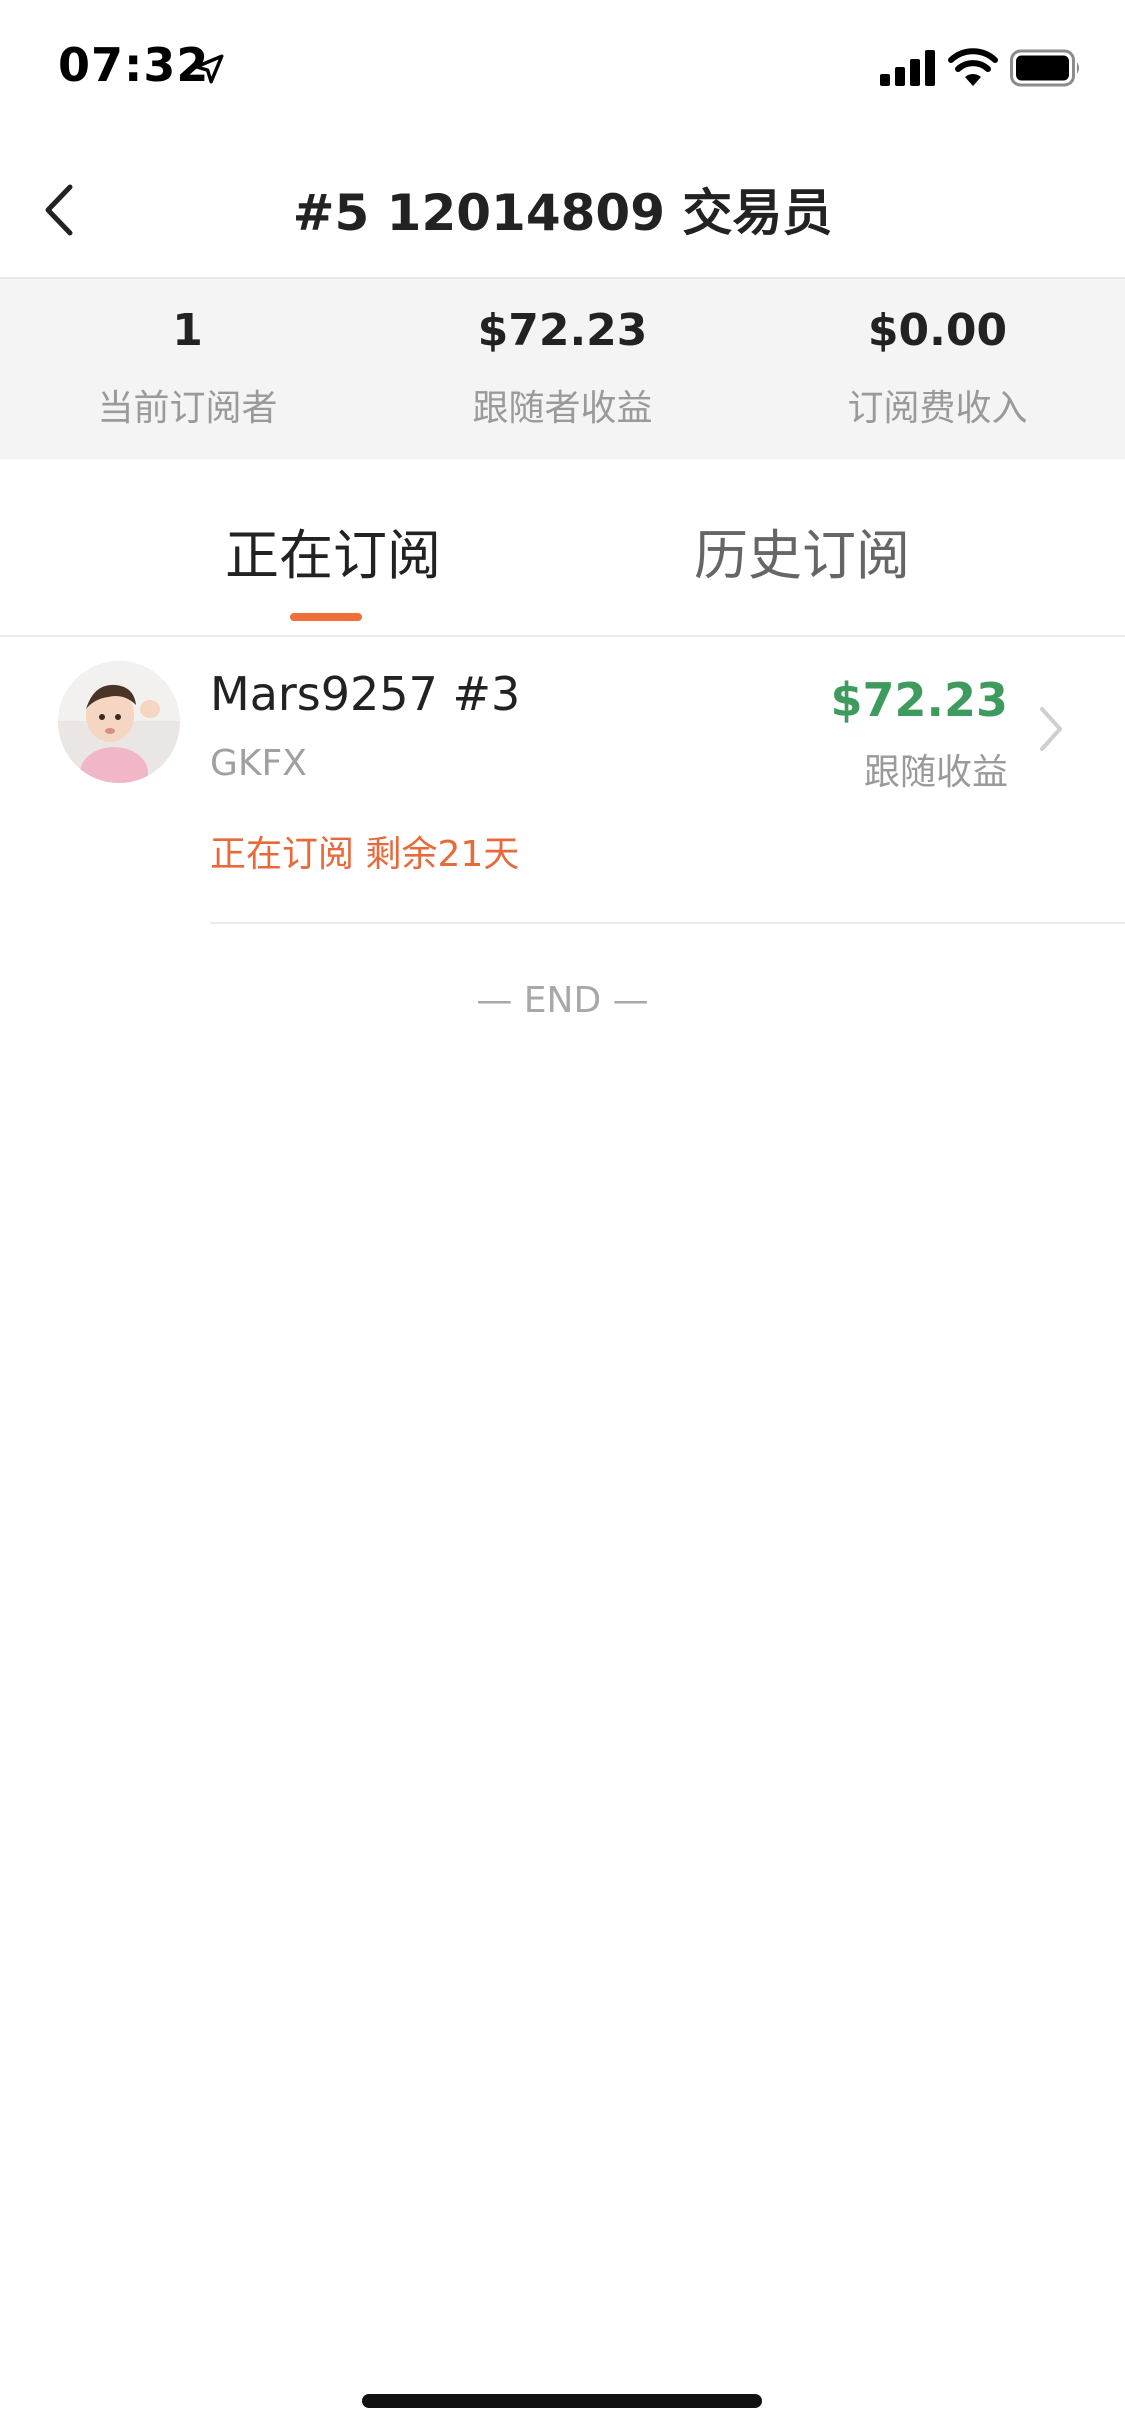  I want to click on battery-icon, so click(1044, 68).